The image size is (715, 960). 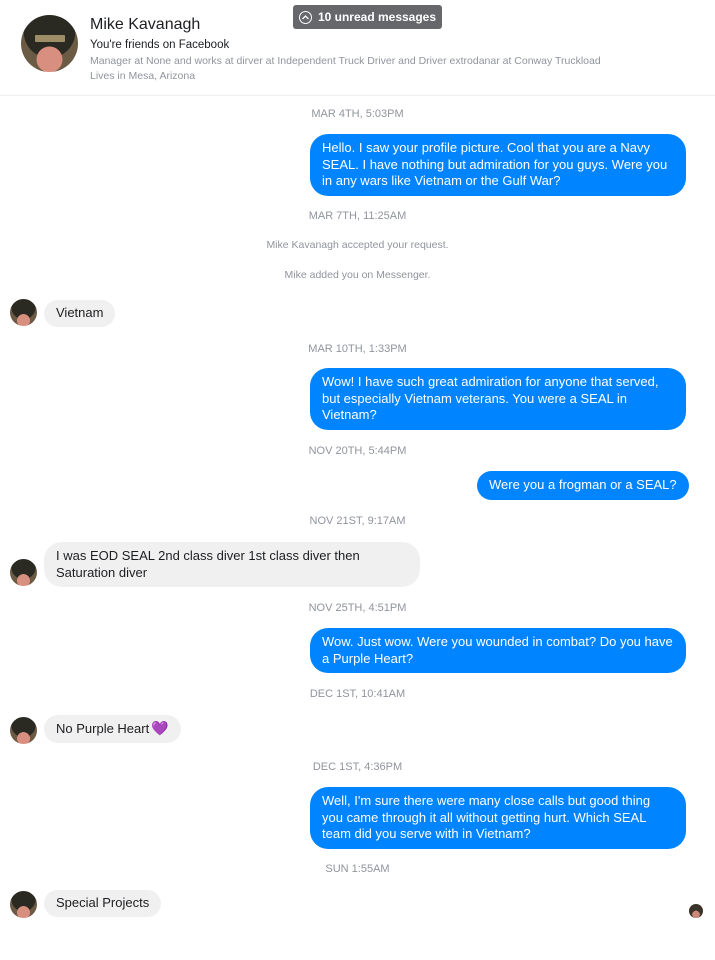 I want to click on contact-name: Mike Kavanagh, so click(x=145, y=25).